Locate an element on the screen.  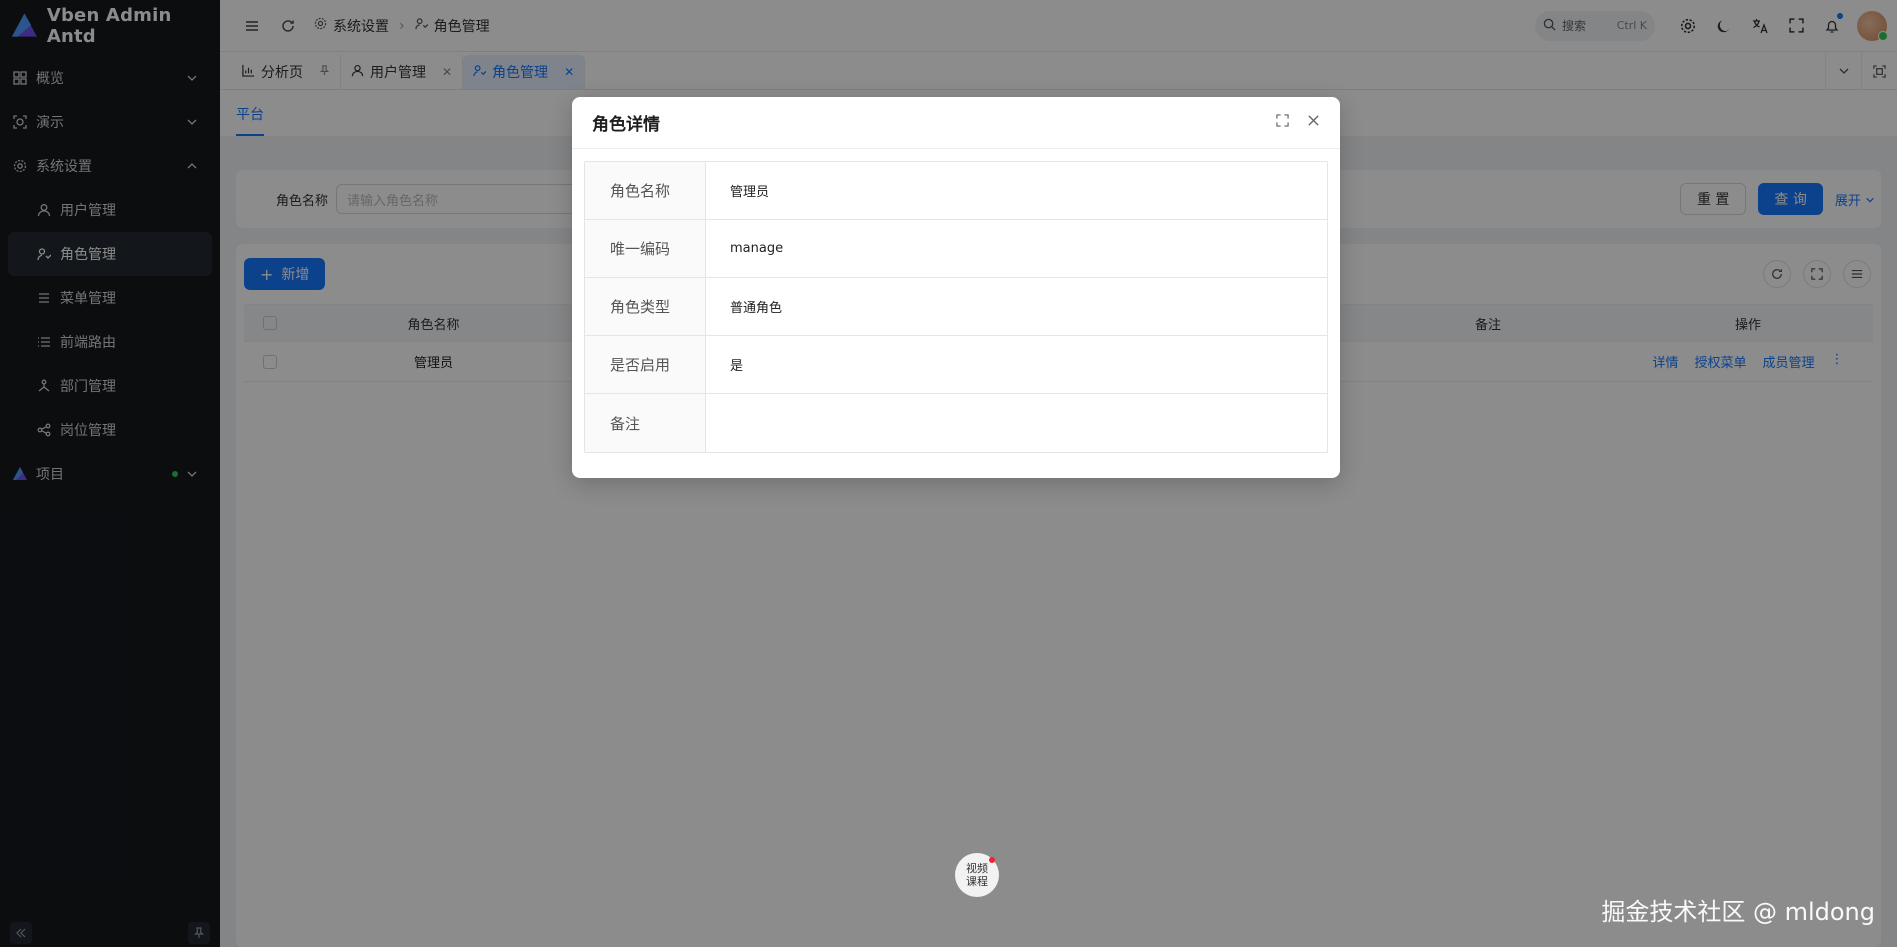
description-value: manage is located at coordinates (757, 248).